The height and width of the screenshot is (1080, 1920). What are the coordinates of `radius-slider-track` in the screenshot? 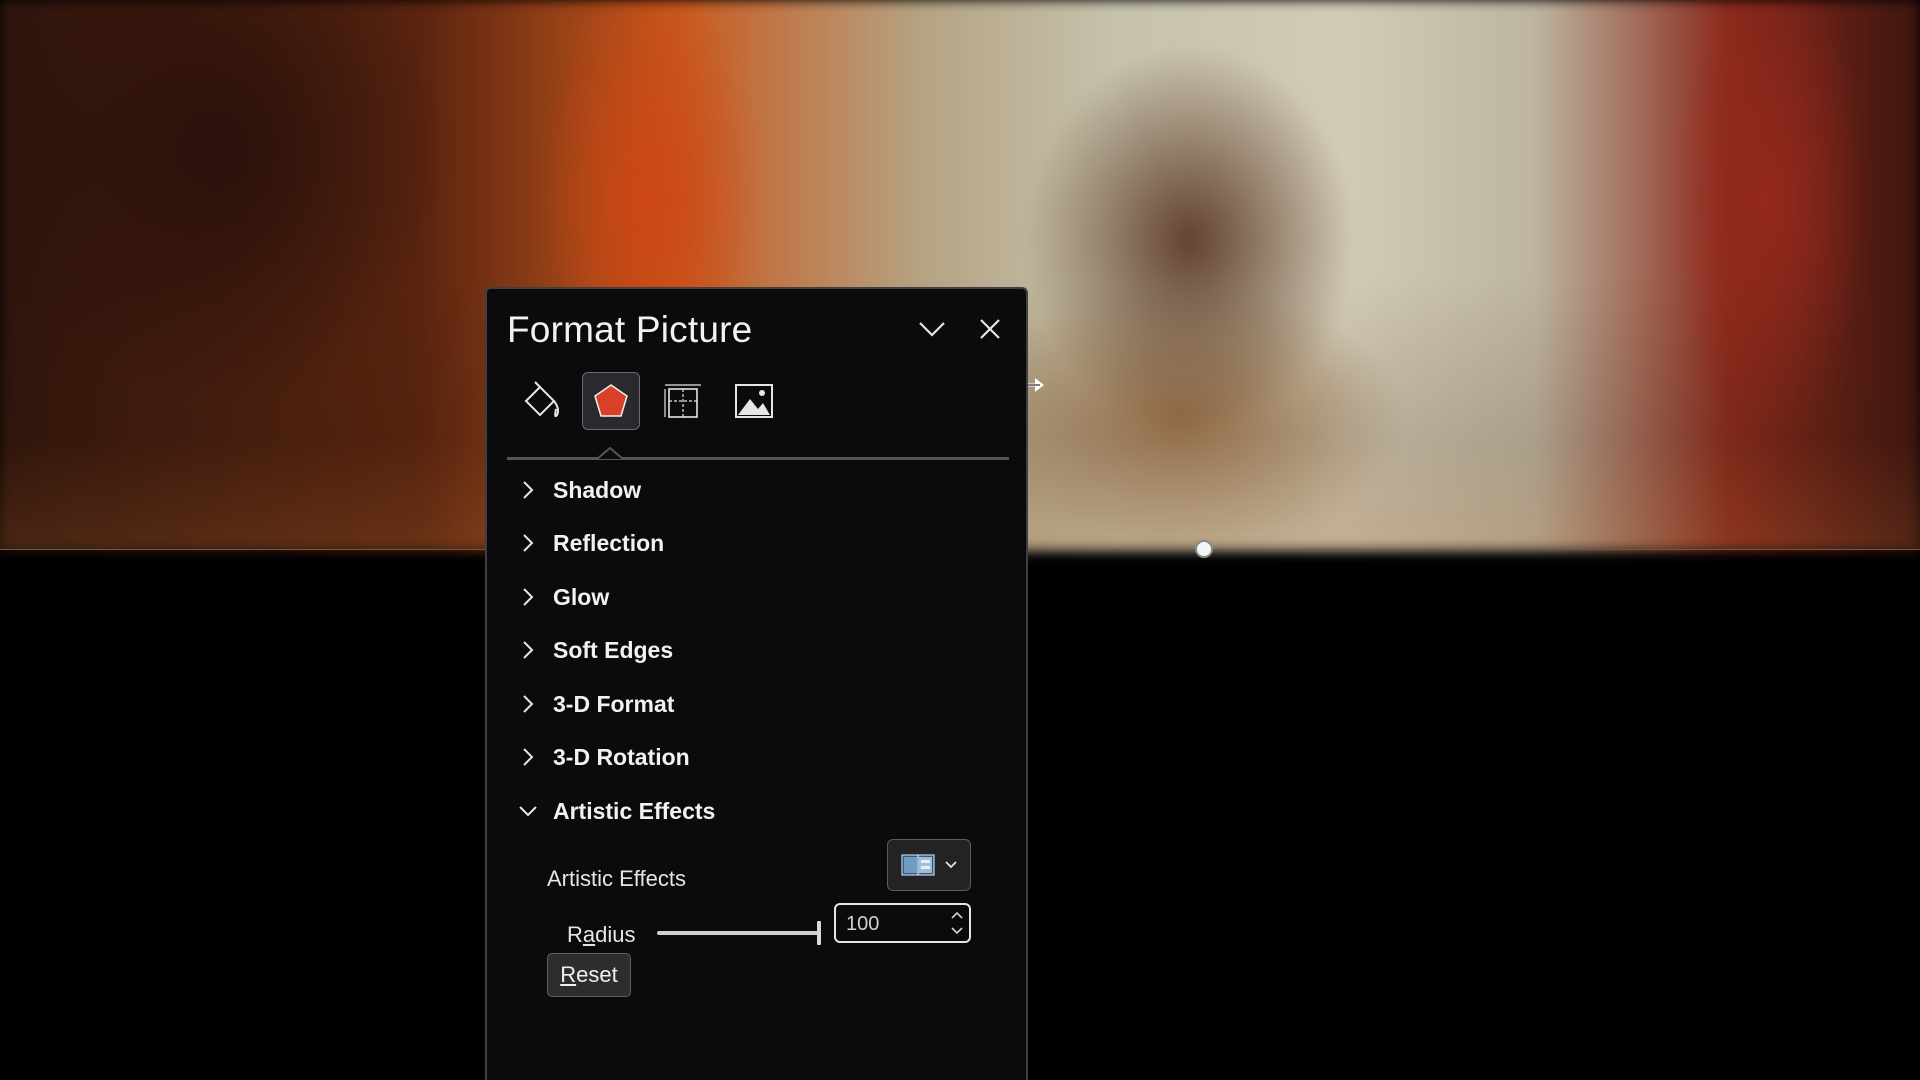 It's located at (738, 933).